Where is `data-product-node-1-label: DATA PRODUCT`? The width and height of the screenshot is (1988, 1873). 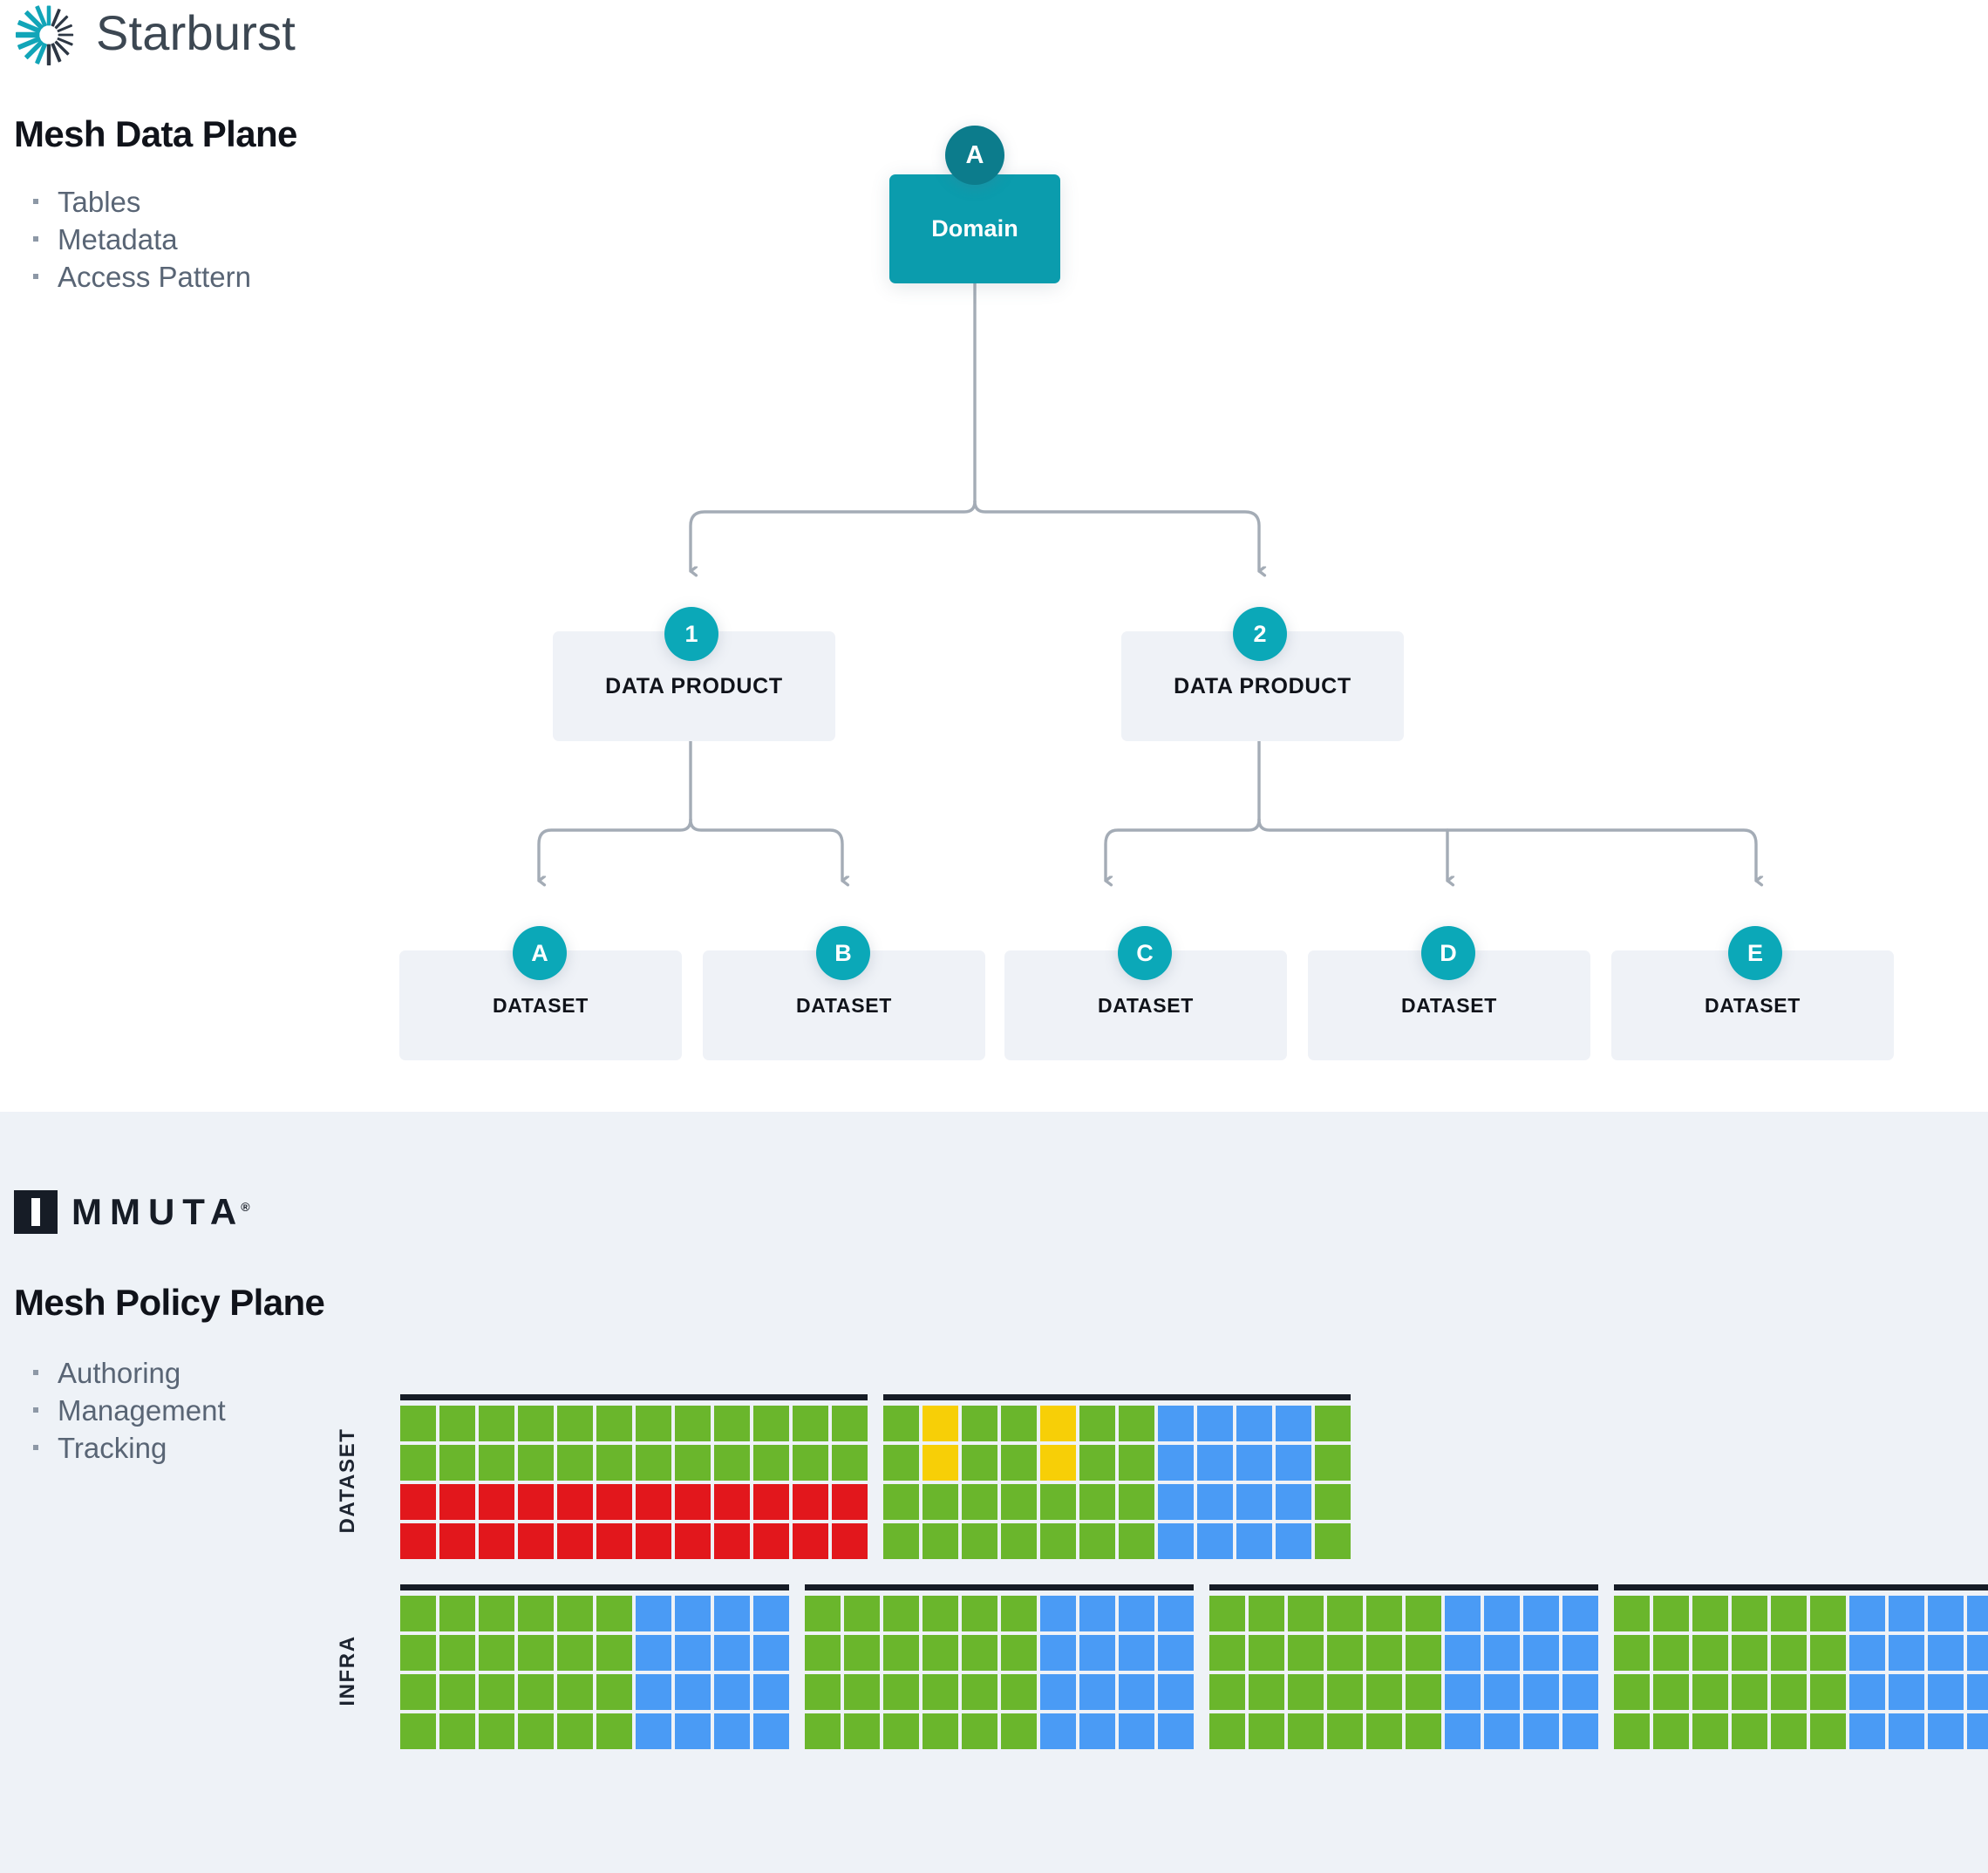 data-product-node-1-label: DATA PRODUCT is located at coordinates (694, 685).